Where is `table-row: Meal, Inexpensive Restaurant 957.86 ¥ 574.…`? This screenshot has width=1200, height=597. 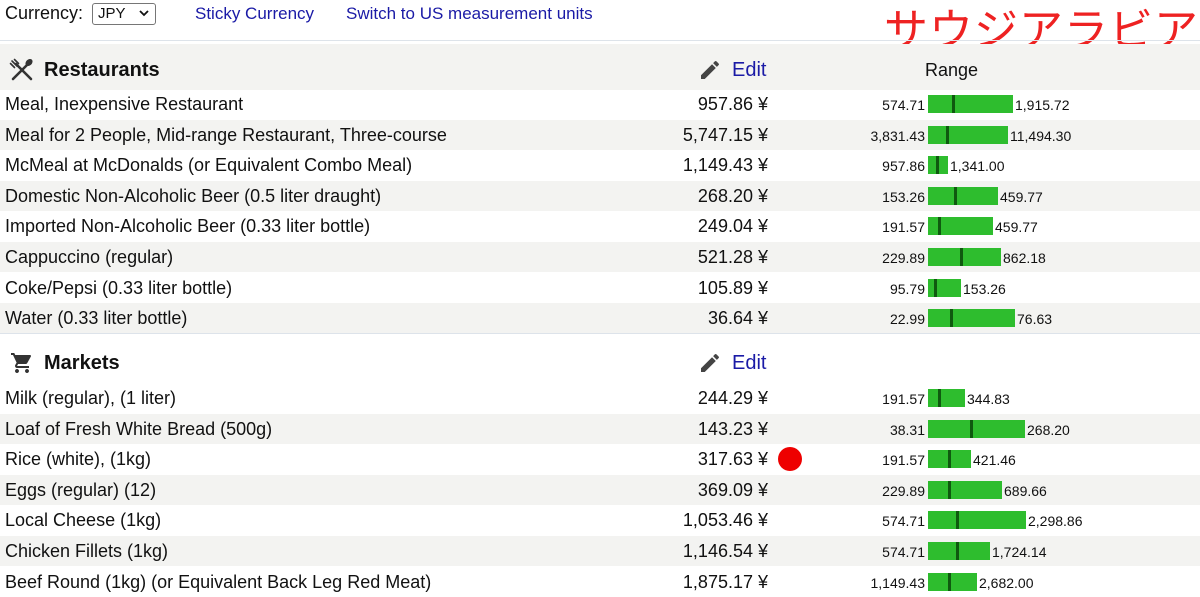
table-row: Meal, Inexpensive Restaurant 957.86 ¥ 574.… is located at coordinates (600, 104).